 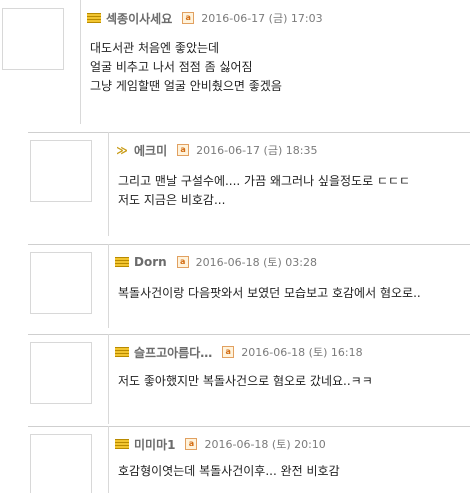 I want to click on comment-header: 슬프고아름다… a 2016-06-18 (토) 16:18, so click(x=292, y=352).